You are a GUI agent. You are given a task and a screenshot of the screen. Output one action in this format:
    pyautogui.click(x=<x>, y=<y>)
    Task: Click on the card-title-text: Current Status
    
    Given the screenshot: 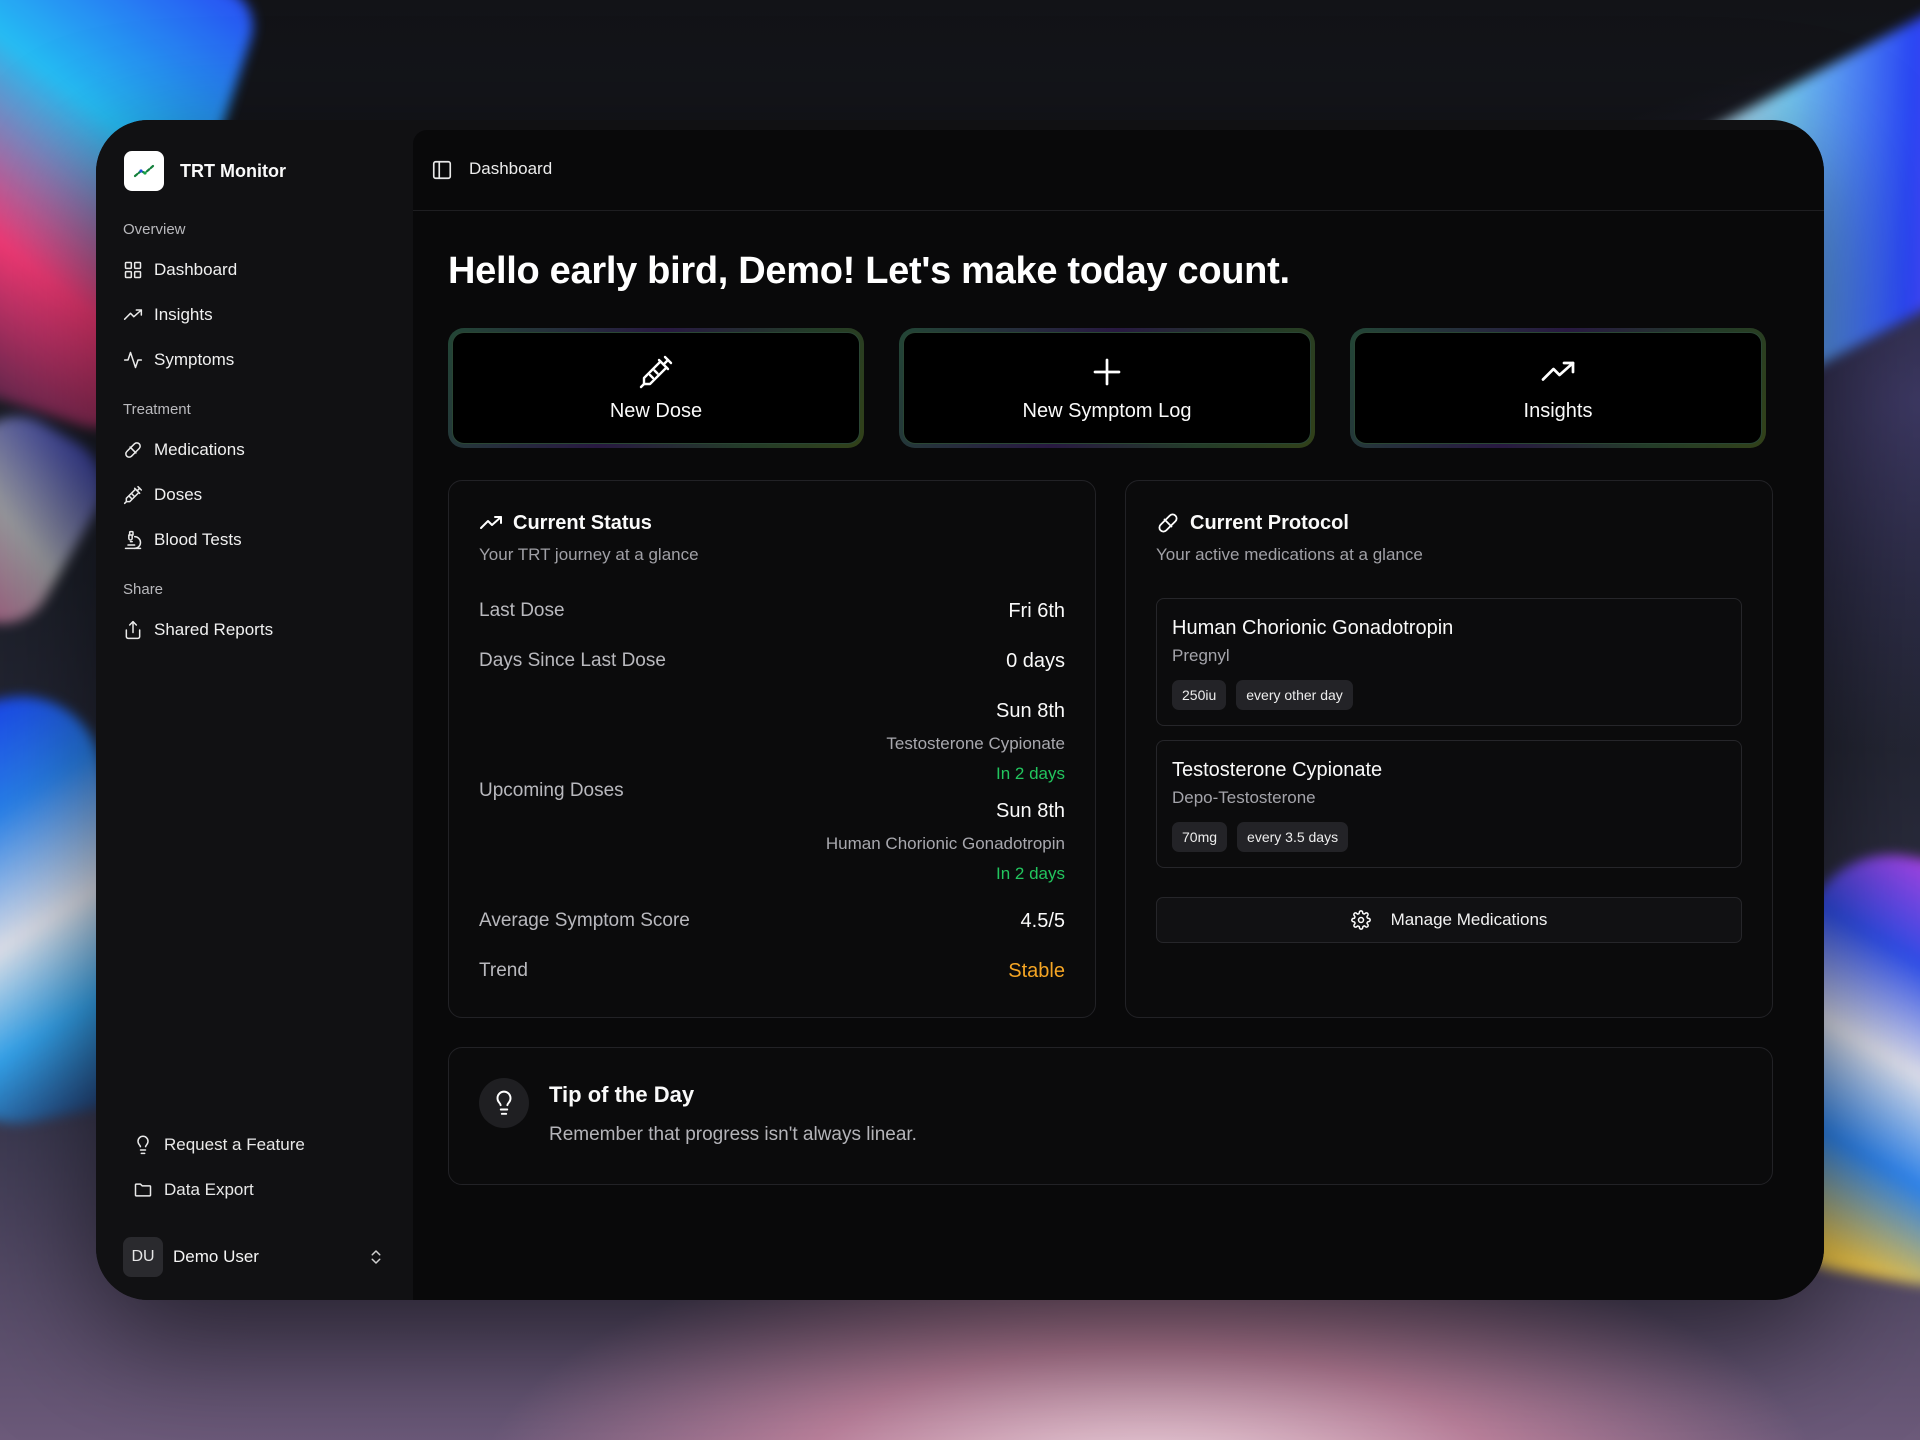 What is the action you would take?
    pyautogui.click(x=582, y=522)
    